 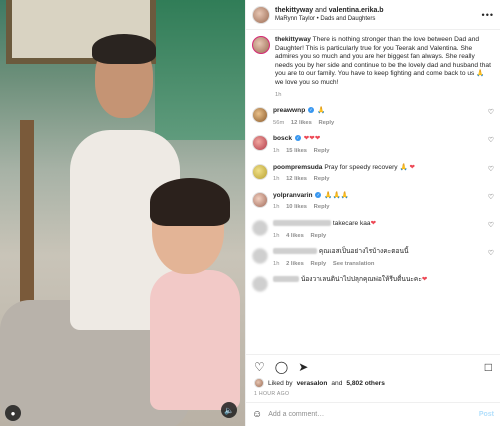 I want to click on mute-icon: 🔈, so click(x=229, y=410).